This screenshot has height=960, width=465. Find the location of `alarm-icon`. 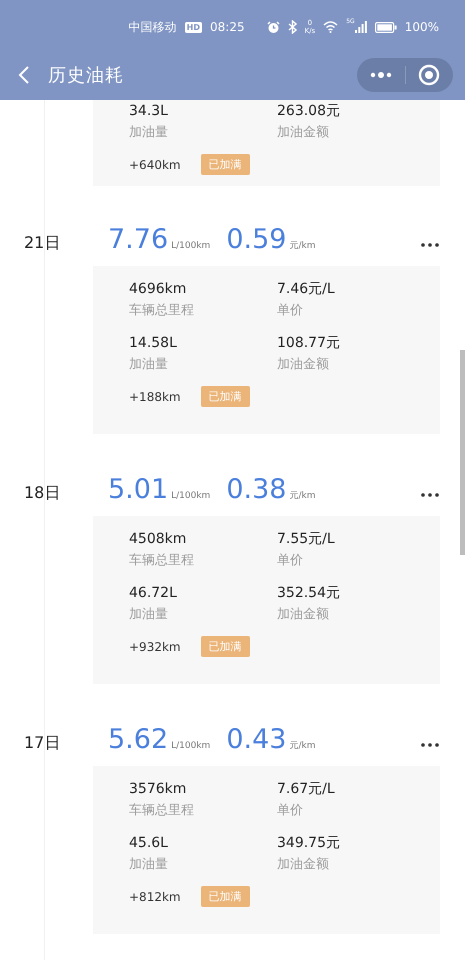

alarm-icon is located at coordinates (273, 27).